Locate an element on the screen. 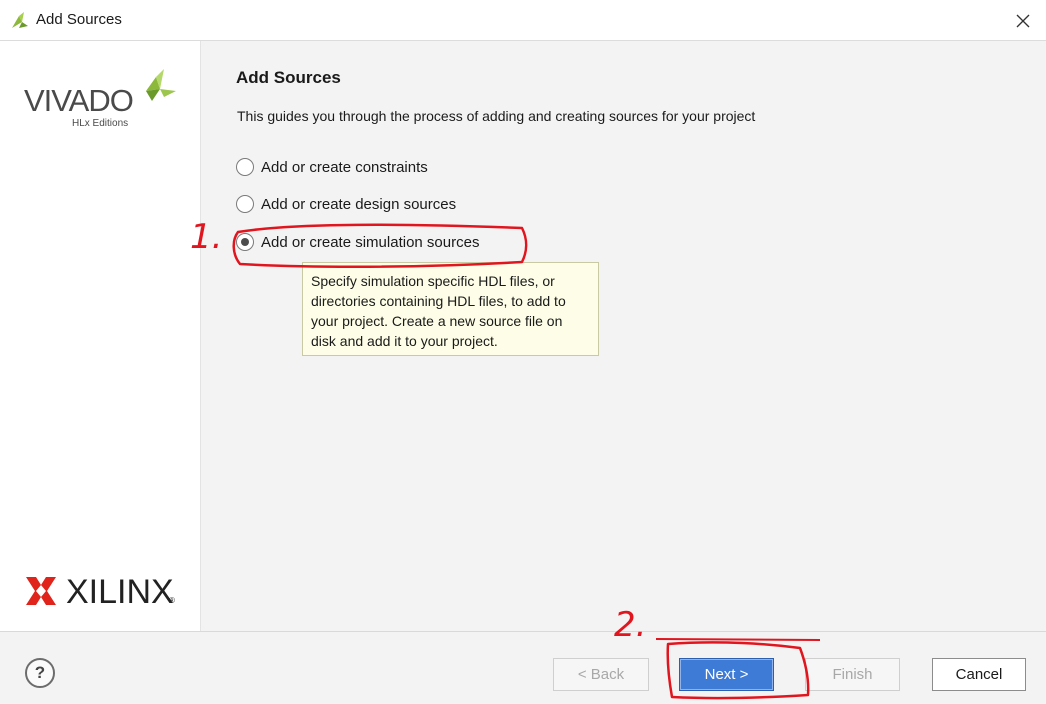 The height and width of the screenshot is (704, 1046). registered-mark: ® is located at coordinates (172, 600).